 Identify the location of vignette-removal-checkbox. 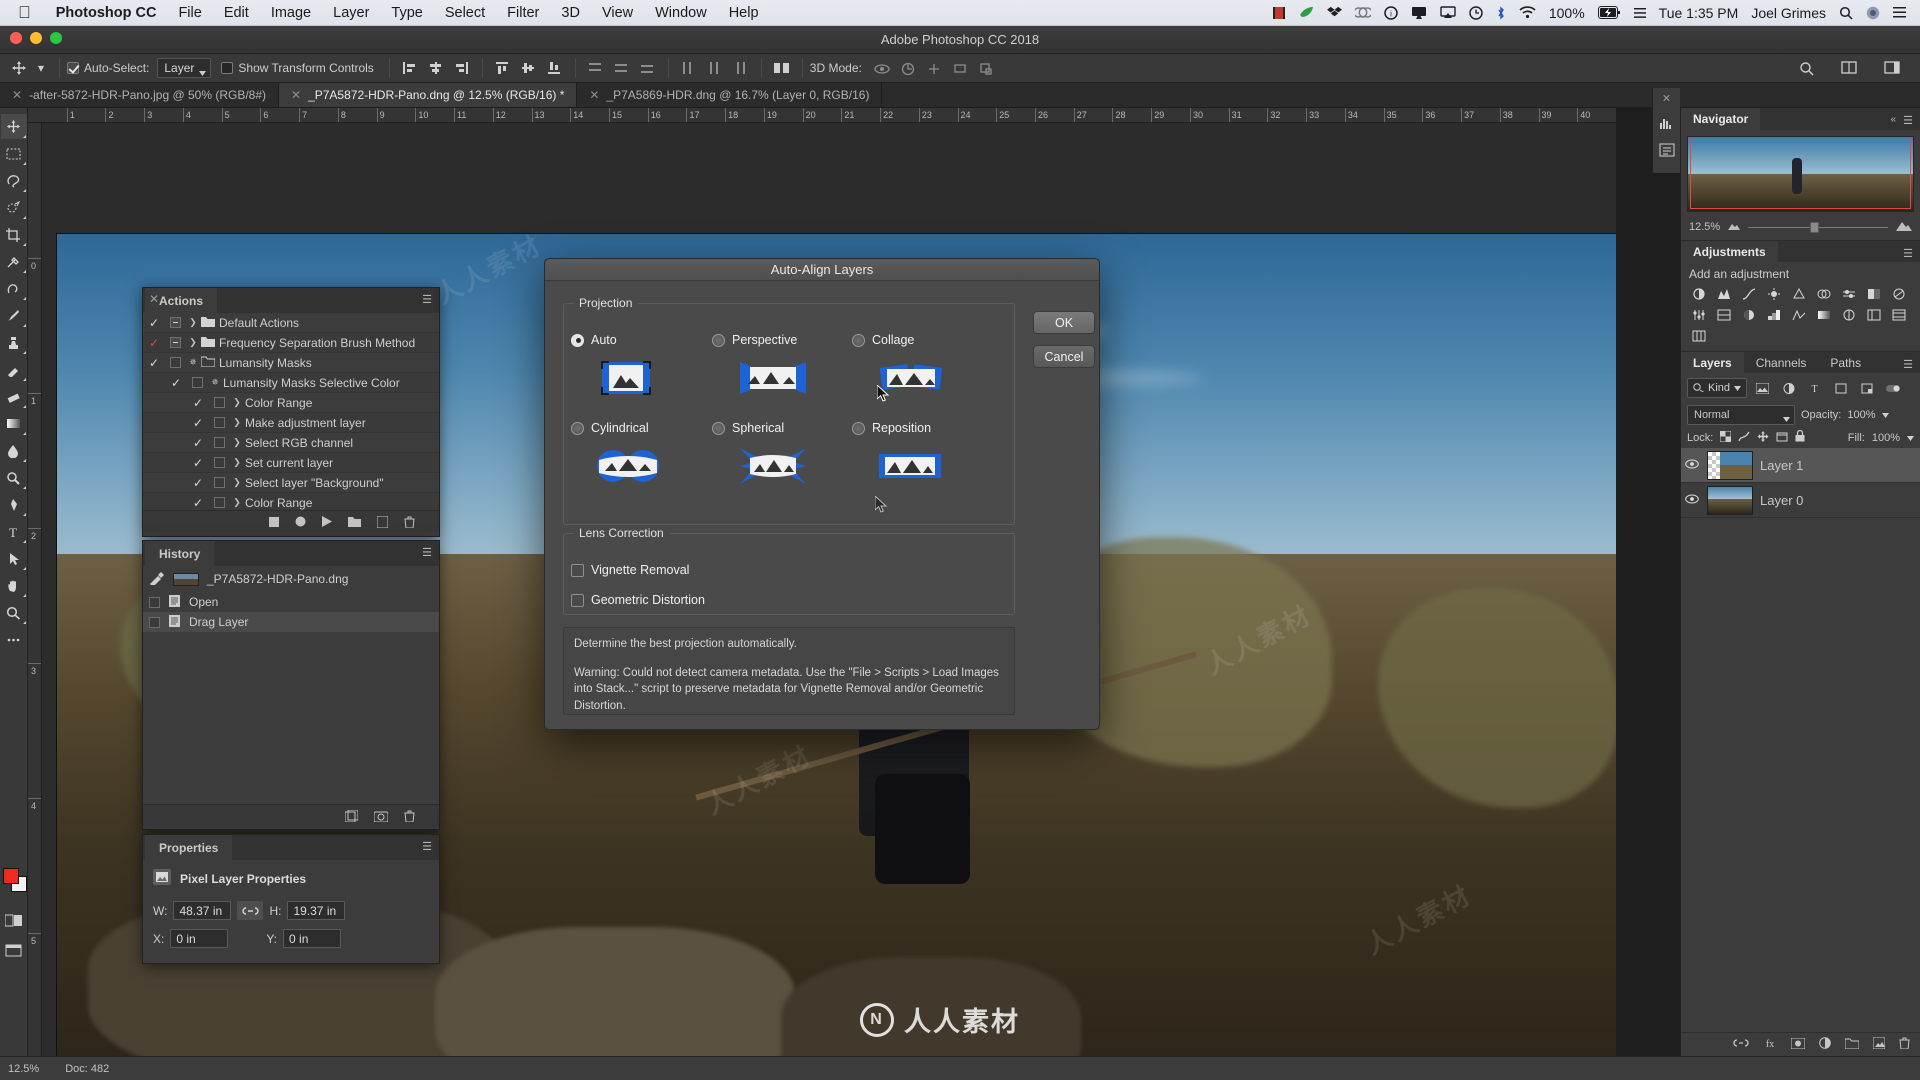
(577, 570).